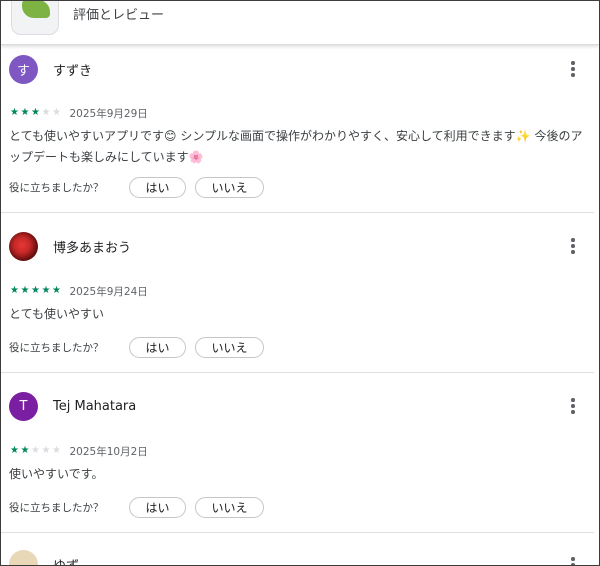  What do you see at coordinates (36, 9) in the screenshot?
I see `leaf-icon` at bounding box center [36, 9].